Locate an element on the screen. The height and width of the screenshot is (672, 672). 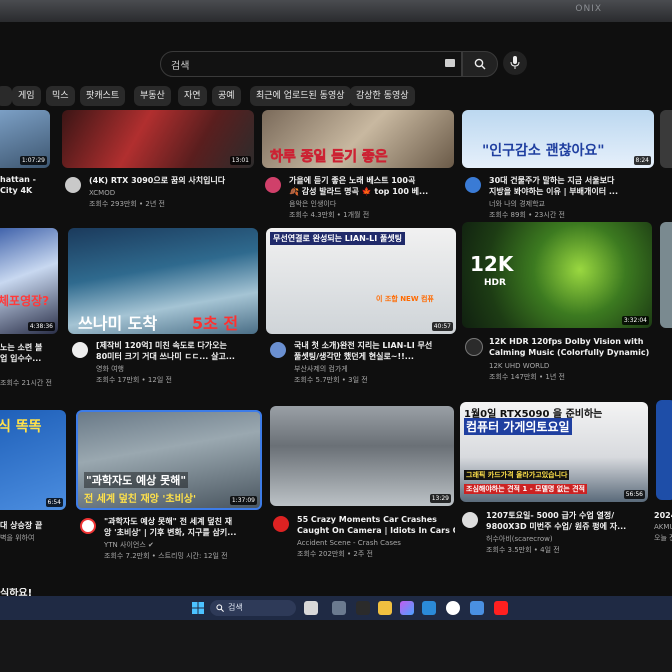
topbar: 검색 is located at coordinates (336, 50).